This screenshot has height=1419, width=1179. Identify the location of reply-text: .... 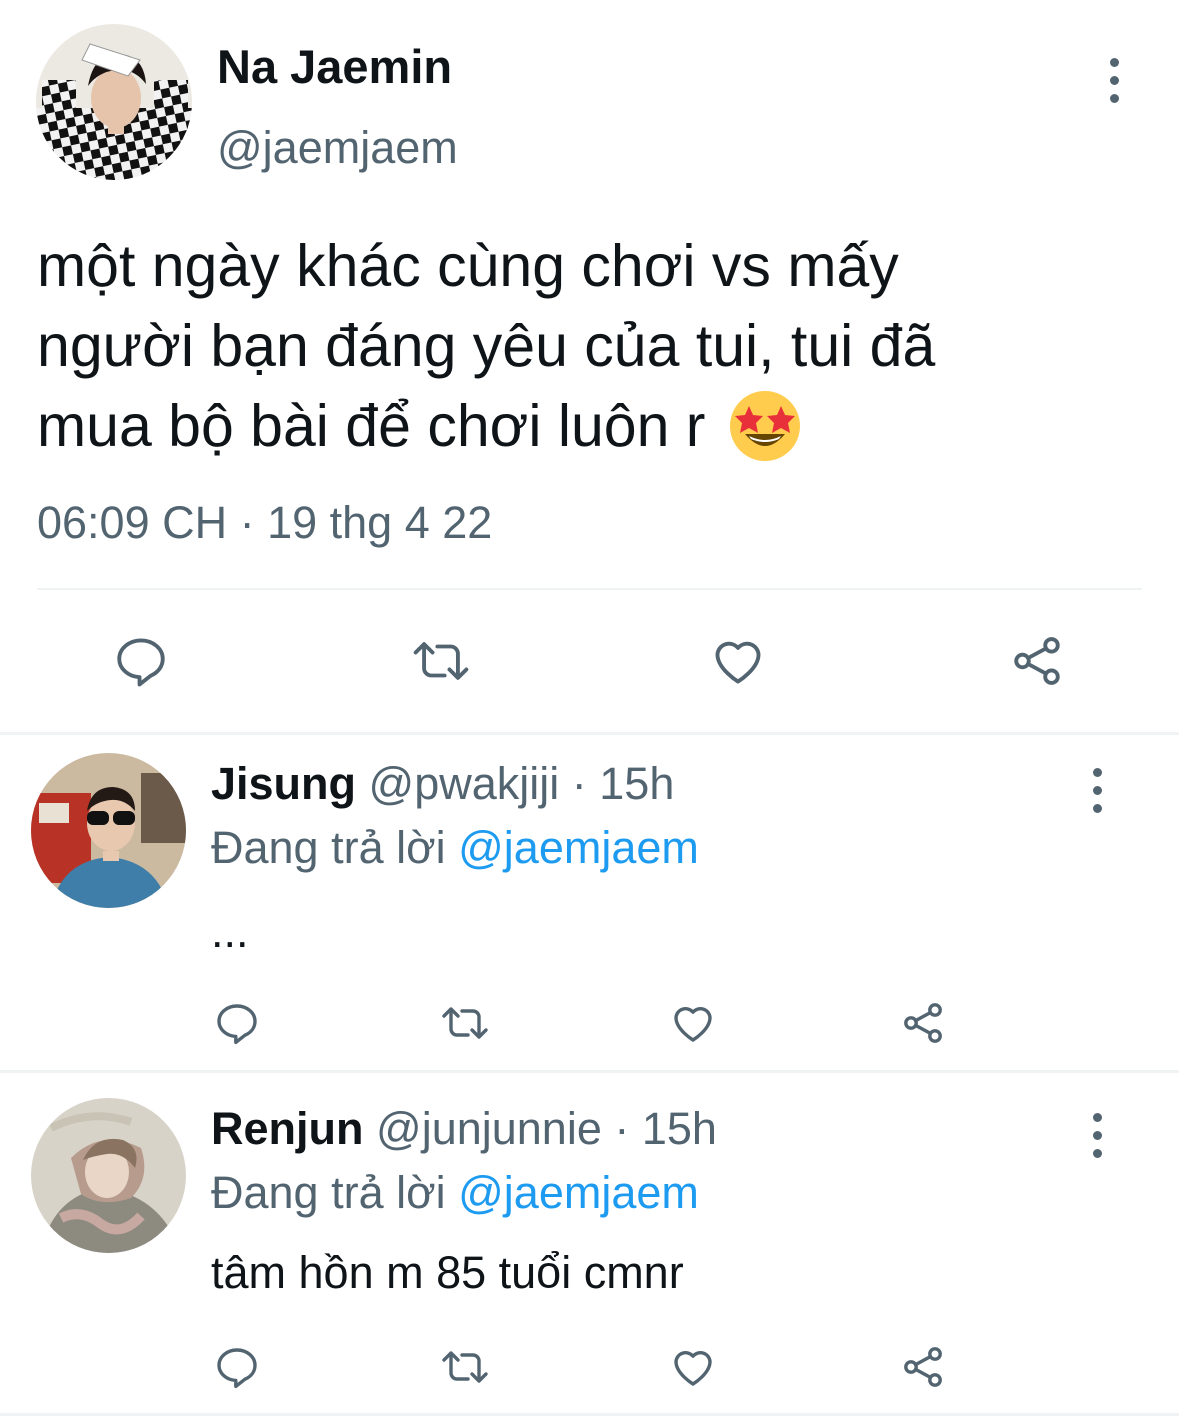
(230, 931).